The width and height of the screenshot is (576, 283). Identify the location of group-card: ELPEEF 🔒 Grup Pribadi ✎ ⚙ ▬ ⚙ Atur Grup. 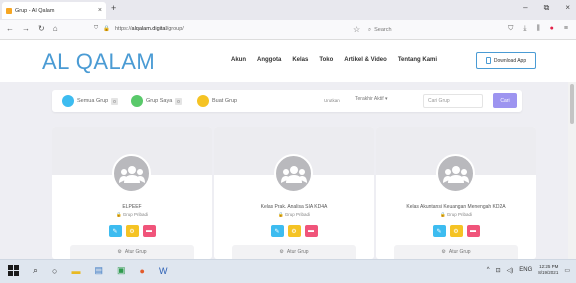
(132, 193).